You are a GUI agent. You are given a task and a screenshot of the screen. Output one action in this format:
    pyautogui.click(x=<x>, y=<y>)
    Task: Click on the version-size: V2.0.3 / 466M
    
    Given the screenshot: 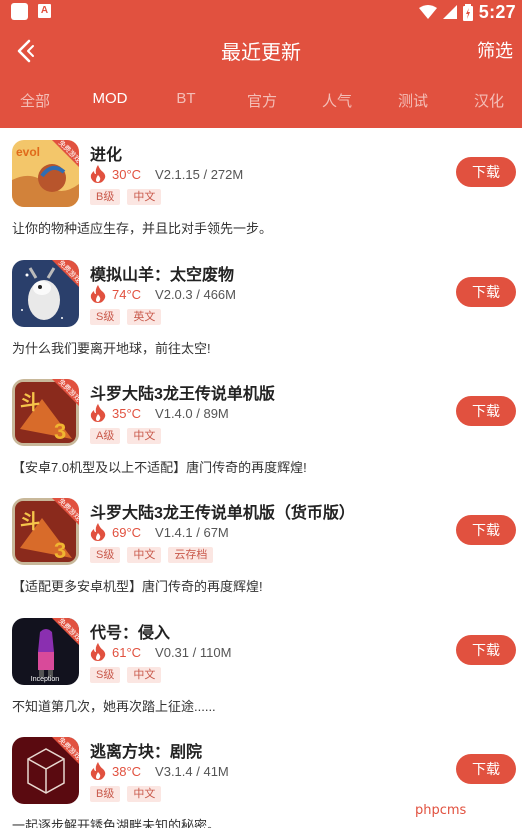 What is the action you would take?
    pyautogui.click(x=195, y=294)
    